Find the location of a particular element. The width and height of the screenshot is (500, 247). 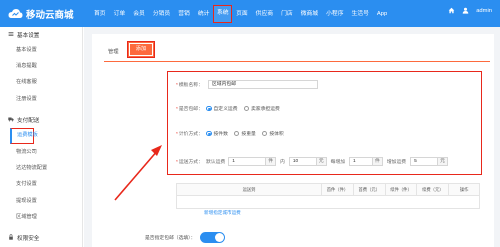

nav-item-3: 分销员 is located at coordinates (161, 14).